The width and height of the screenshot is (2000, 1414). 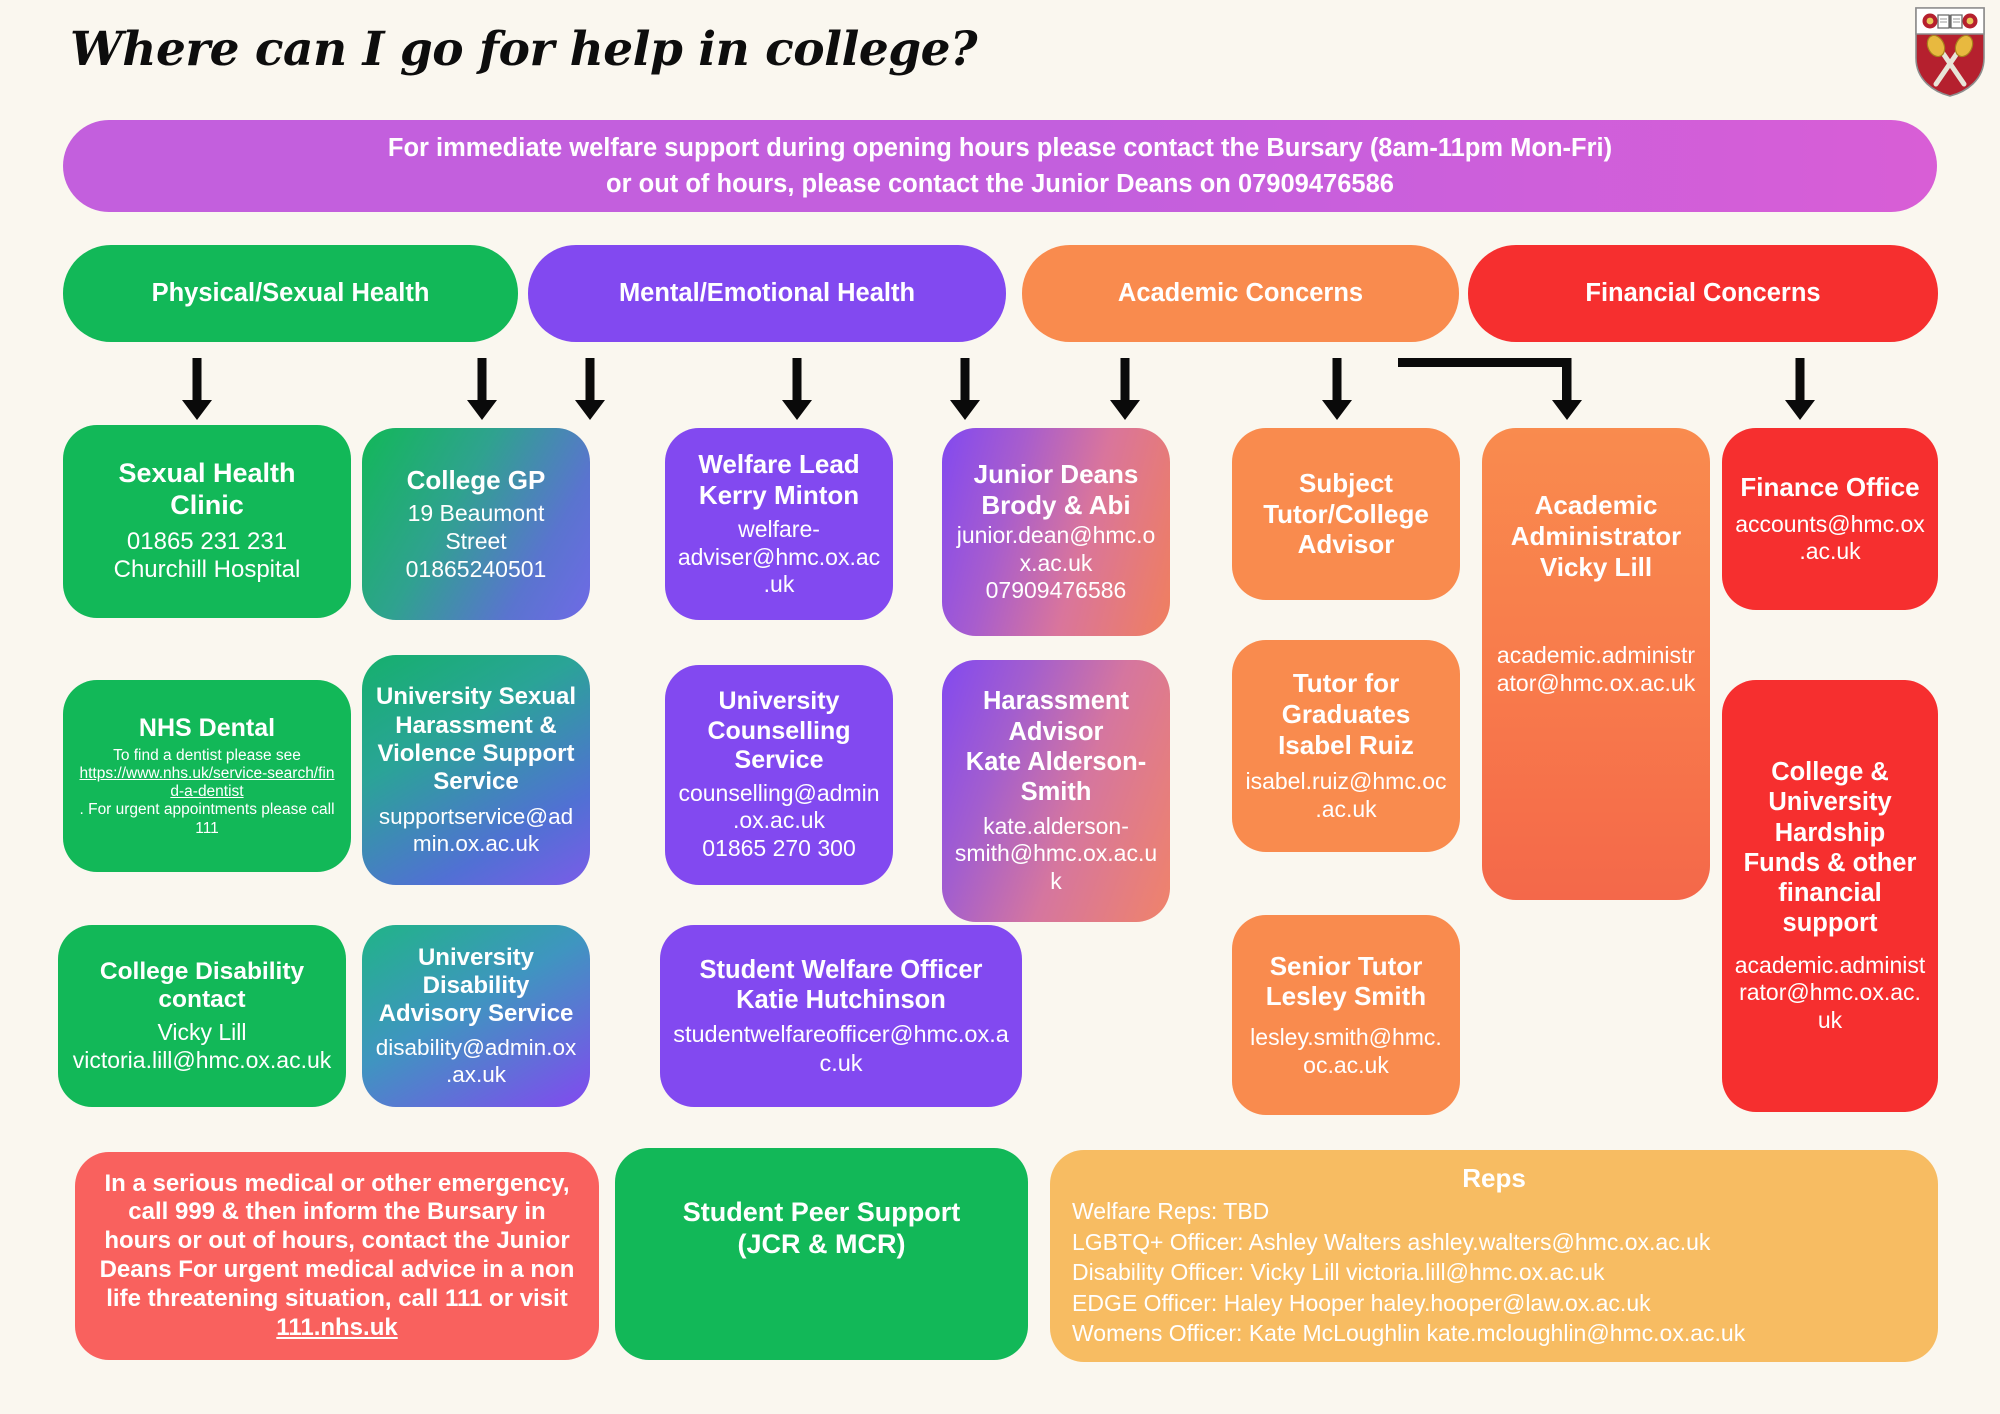 I want to click on card-body-pre: To find a dentist please see, so click(x=207, y=755).